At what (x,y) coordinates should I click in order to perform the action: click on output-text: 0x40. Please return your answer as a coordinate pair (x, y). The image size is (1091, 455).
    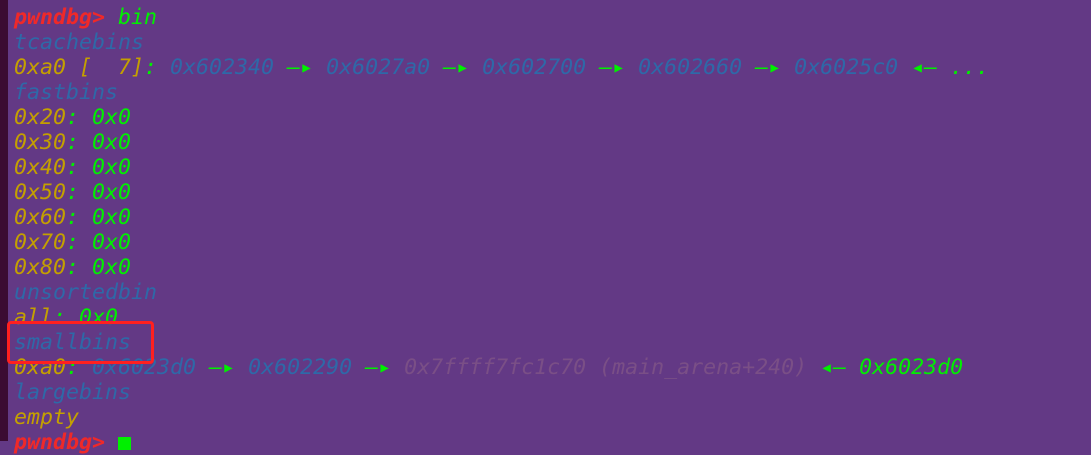
    Looking at the image, I should click on (40, 167).